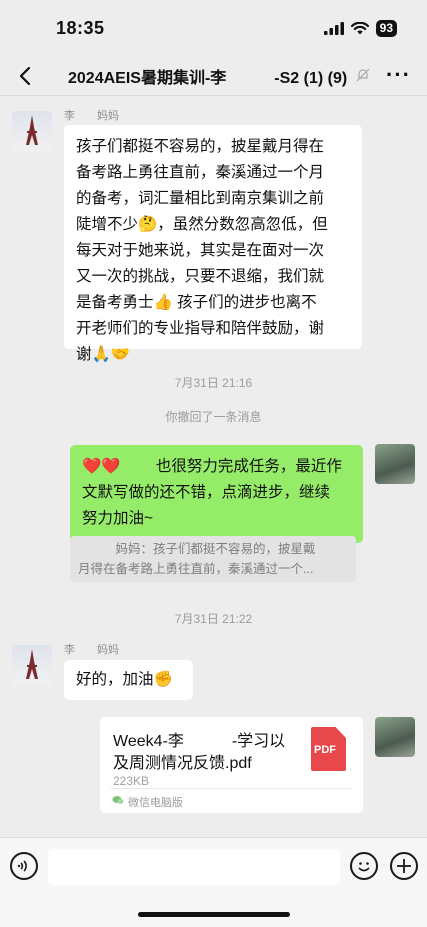 Image resolution: width=427 pixels, height=927 pixels. What do you see at coordinates (200, 172) in the screenshot?
I see `message-line: 备考路上勇往直前，秦溪通过一个月` at bounding box center [200, 172].